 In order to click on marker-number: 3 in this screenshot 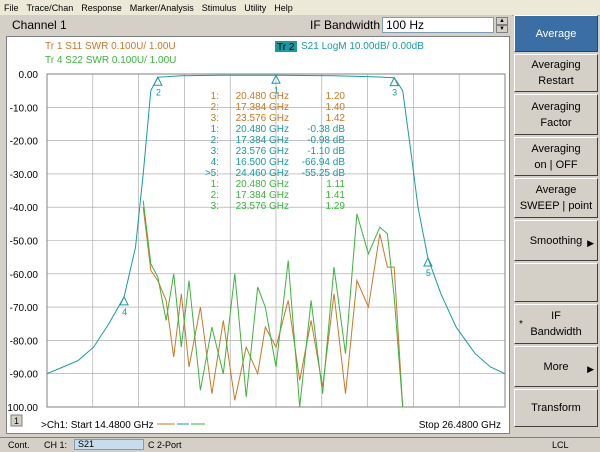, I will do `click(394, 93)`.